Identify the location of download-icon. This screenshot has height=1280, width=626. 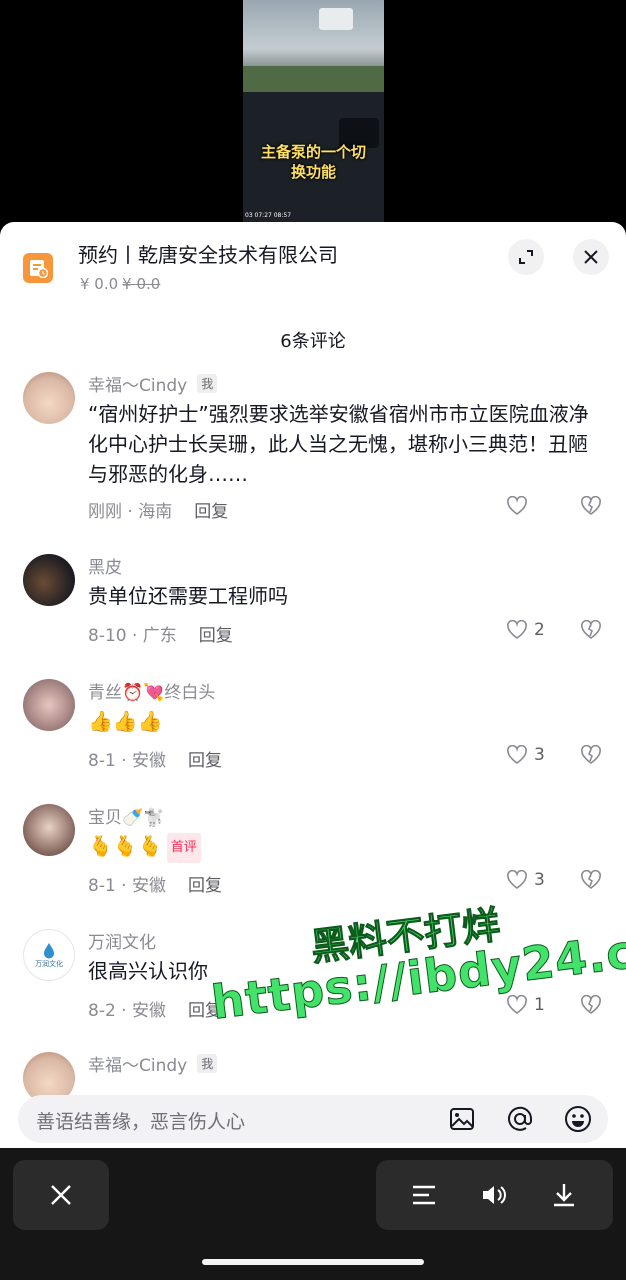
(564, 1195).